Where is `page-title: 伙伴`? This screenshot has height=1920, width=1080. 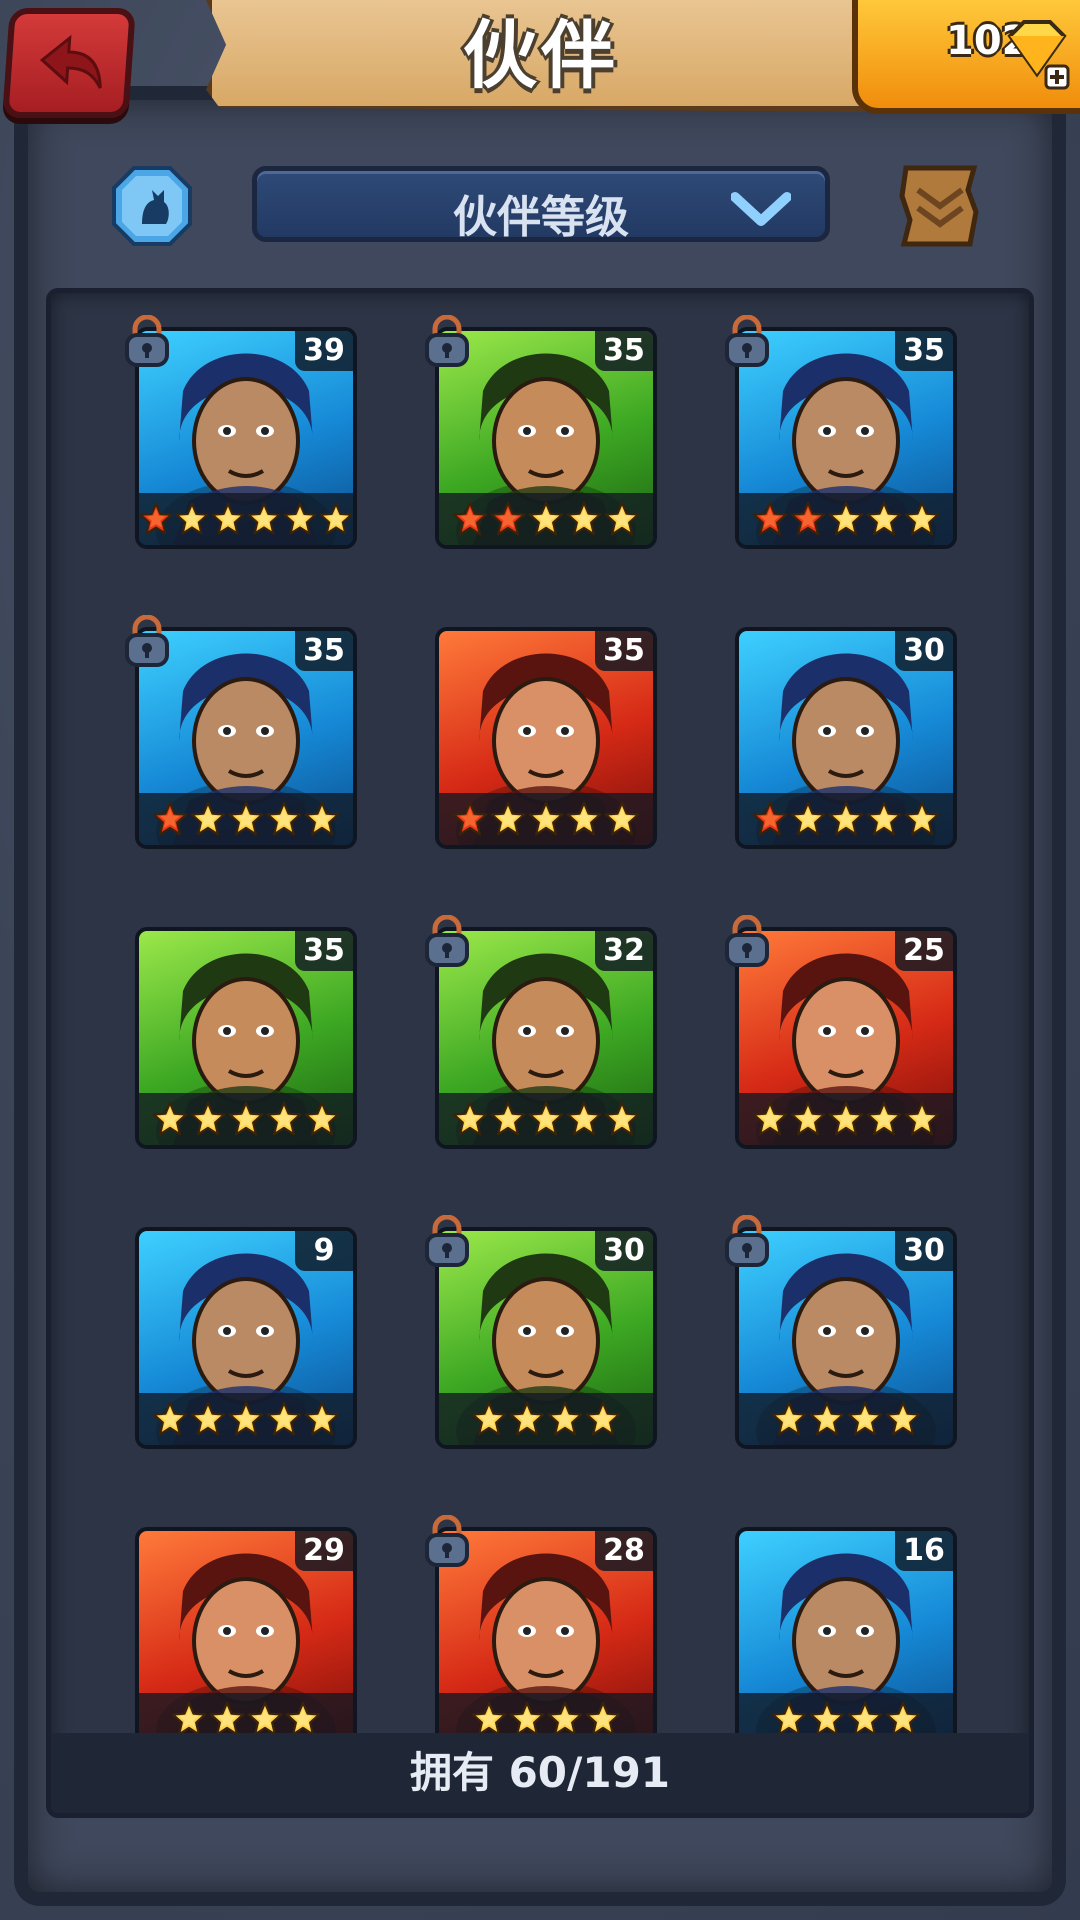 page-title: 伙伴 is located at coordinates (541, 55).